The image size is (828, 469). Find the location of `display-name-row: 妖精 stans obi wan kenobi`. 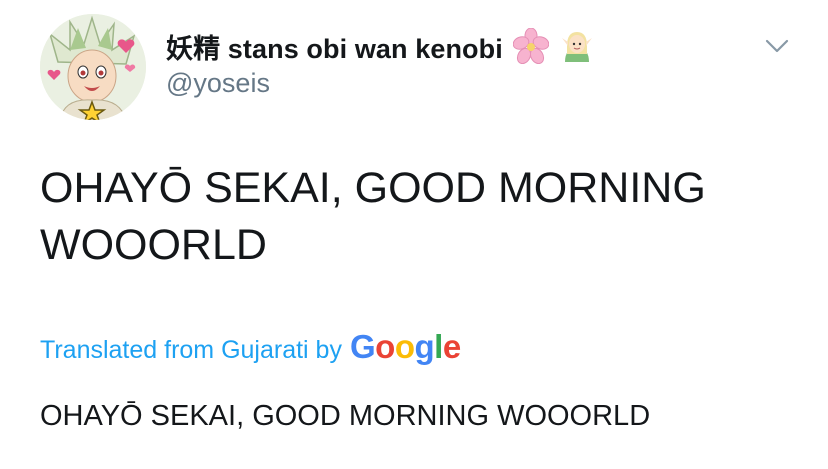

display-name-row: 妖精 stans obi wan kenobi is located at coordinates (380, 46).